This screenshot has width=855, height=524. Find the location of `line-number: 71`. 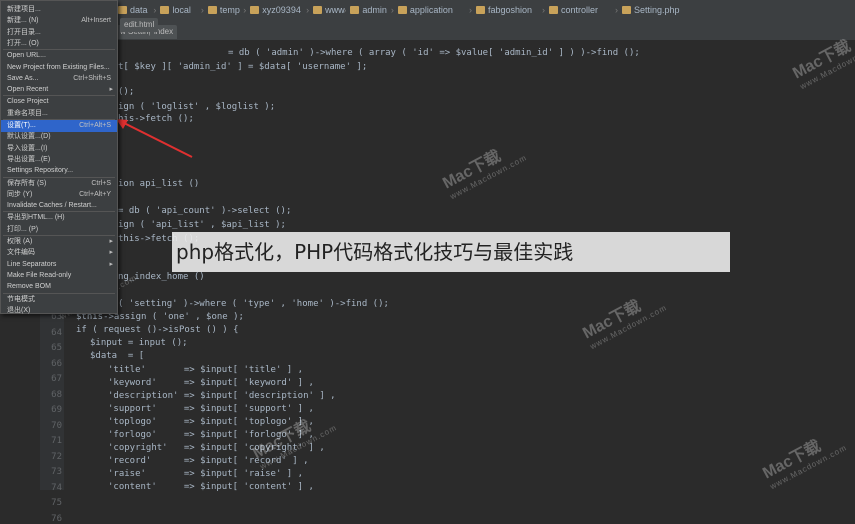

line-number: 71 is located at coordinates (56, 441).